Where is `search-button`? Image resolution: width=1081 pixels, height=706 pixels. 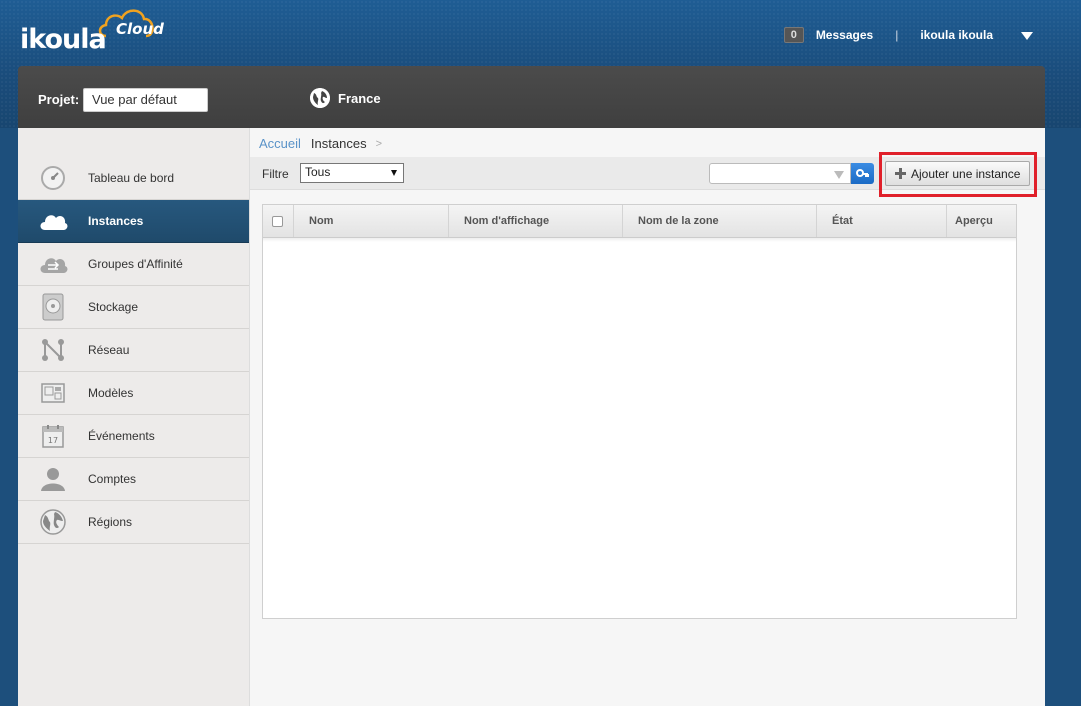
search-button is located at coordinates (862, 173).